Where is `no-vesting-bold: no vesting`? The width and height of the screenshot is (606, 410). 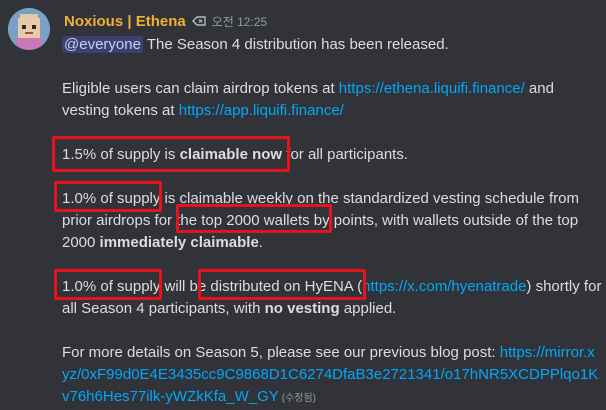
no-vesting-bold: no vesting is located at coordinates (302, 308).